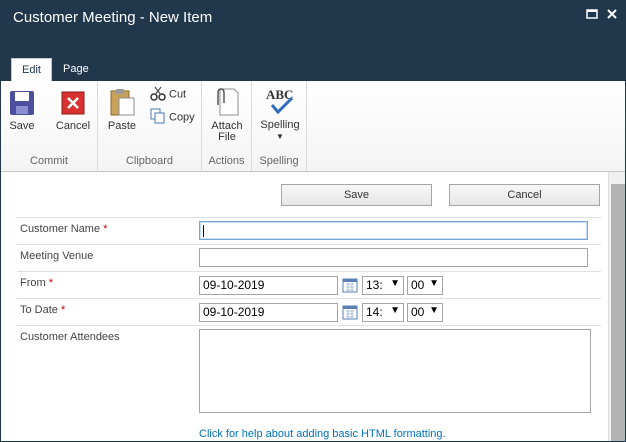  Describe the element at coordinates (149, 161) in the screenshot. I see `group-label-clipboard: Clipboard` at that location.